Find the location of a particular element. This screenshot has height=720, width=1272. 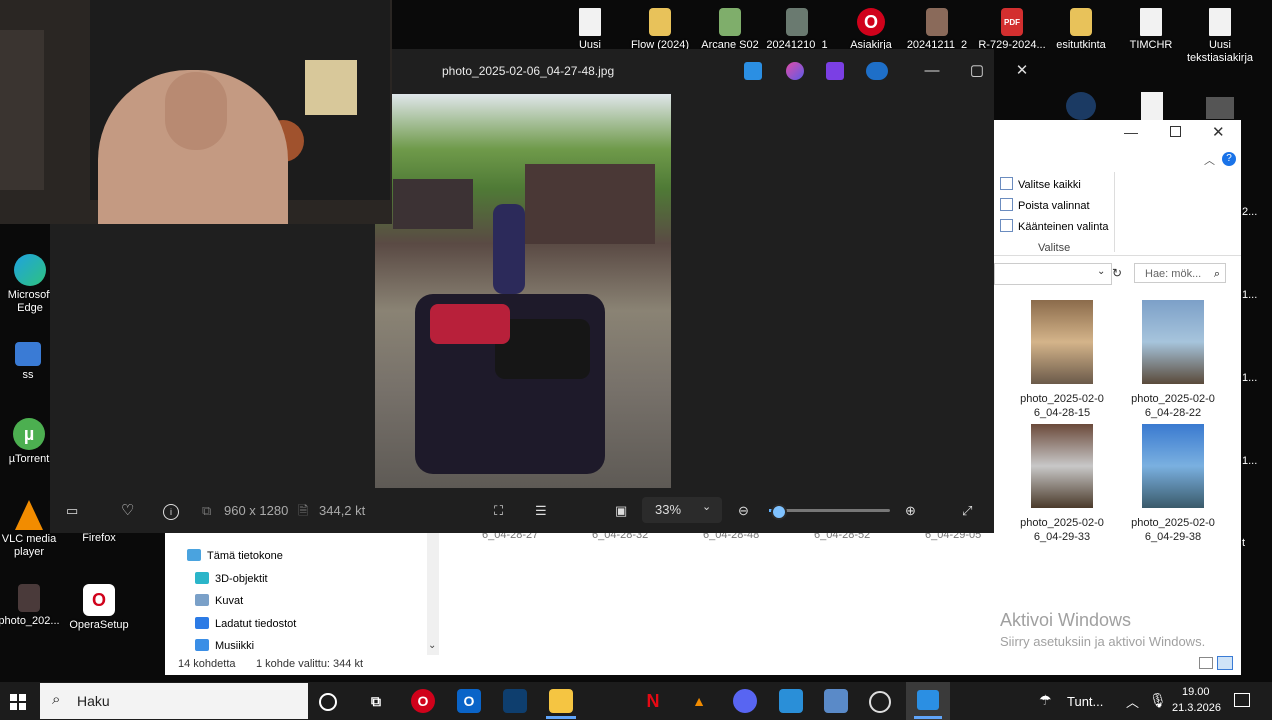

nav-item-this-pc: Tämä tietokone is located at coordinates (235, 556).